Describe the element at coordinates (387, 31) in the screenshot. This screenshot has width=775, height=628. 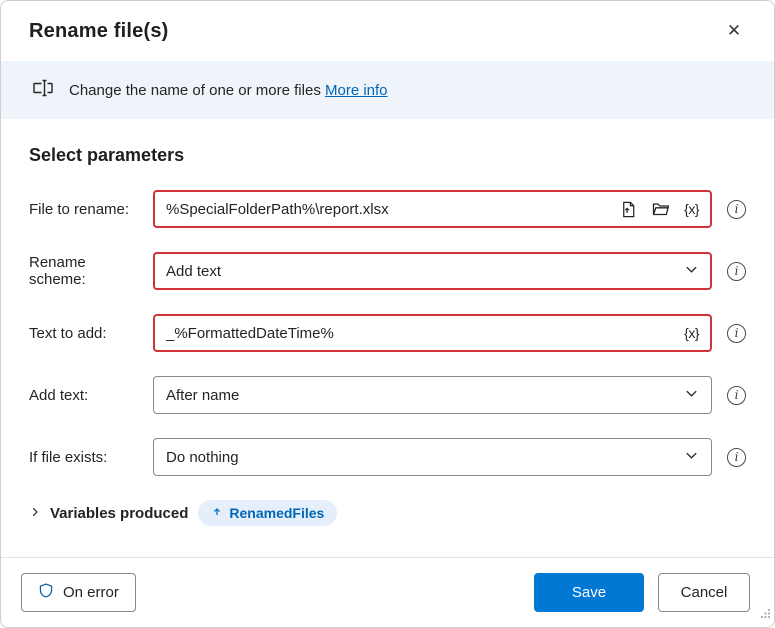
I see `title-bar: Rename file(s) ✕` at that location.